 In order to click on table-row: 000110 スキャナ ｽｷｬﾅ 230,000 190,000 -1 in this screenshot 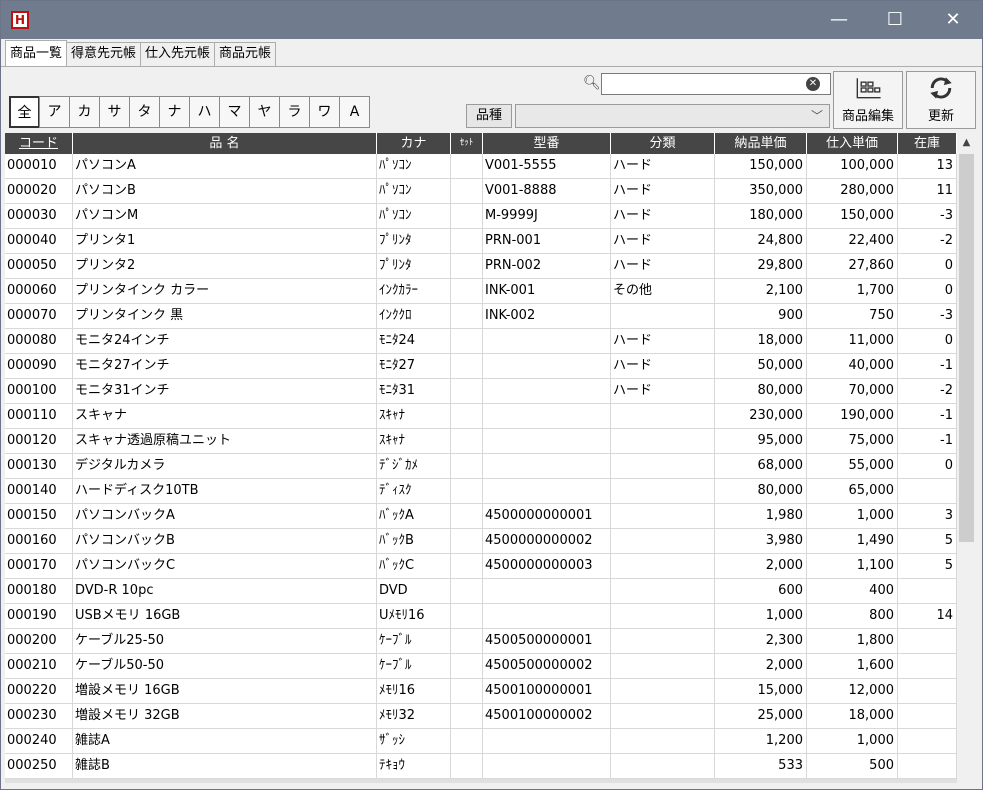, I will do `click(481, 416)`.